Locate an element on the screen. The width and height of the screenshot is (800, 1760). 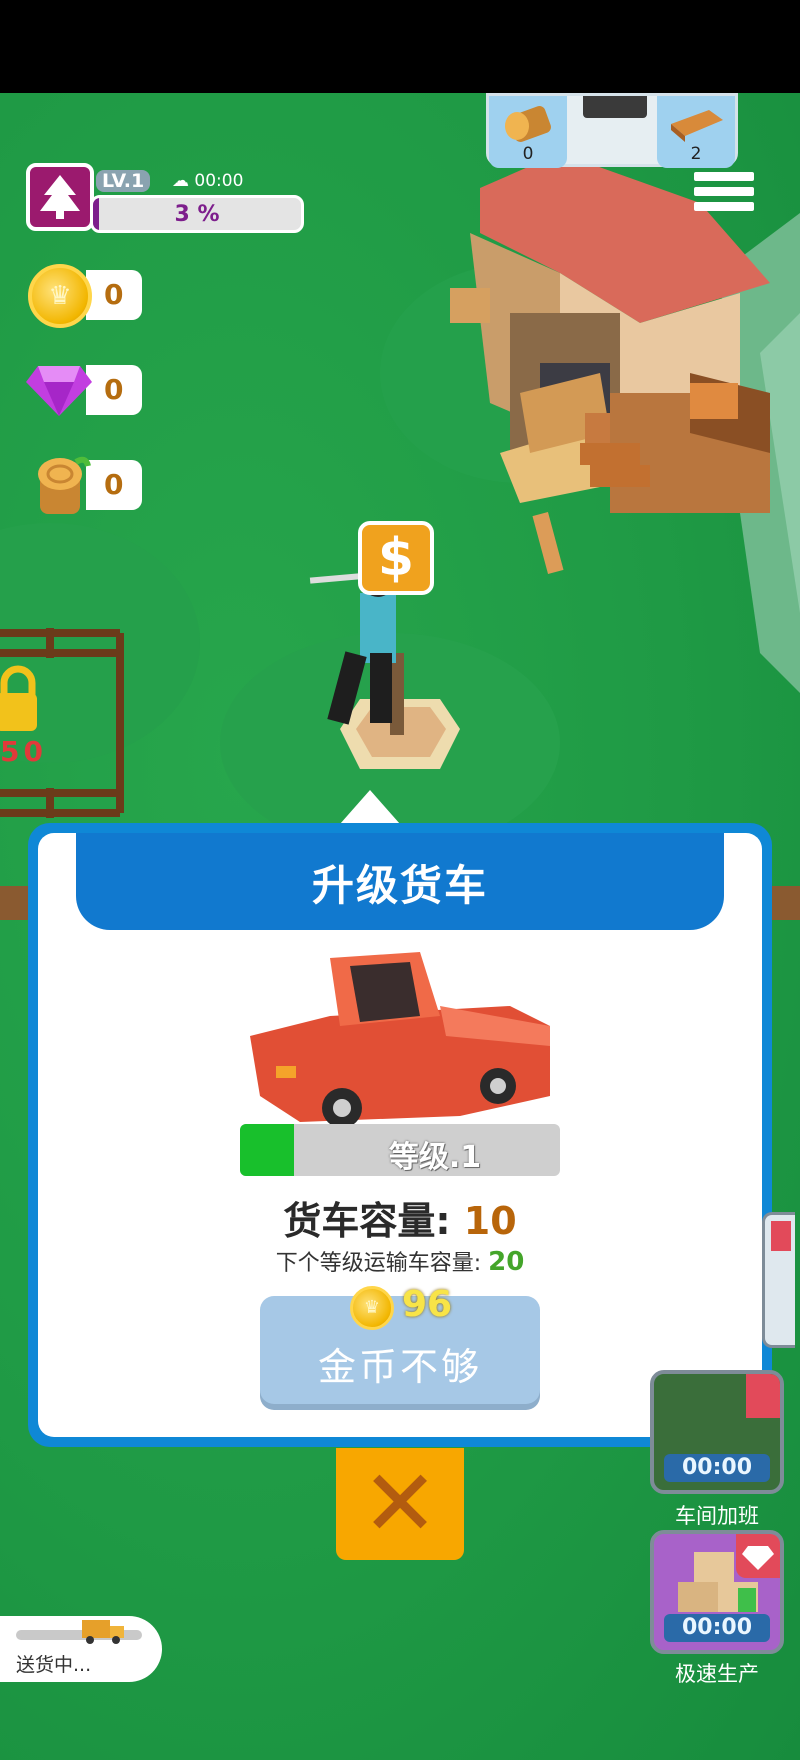
workshop-overtime-button: 00:00 is located at coordinates (717, 1432).